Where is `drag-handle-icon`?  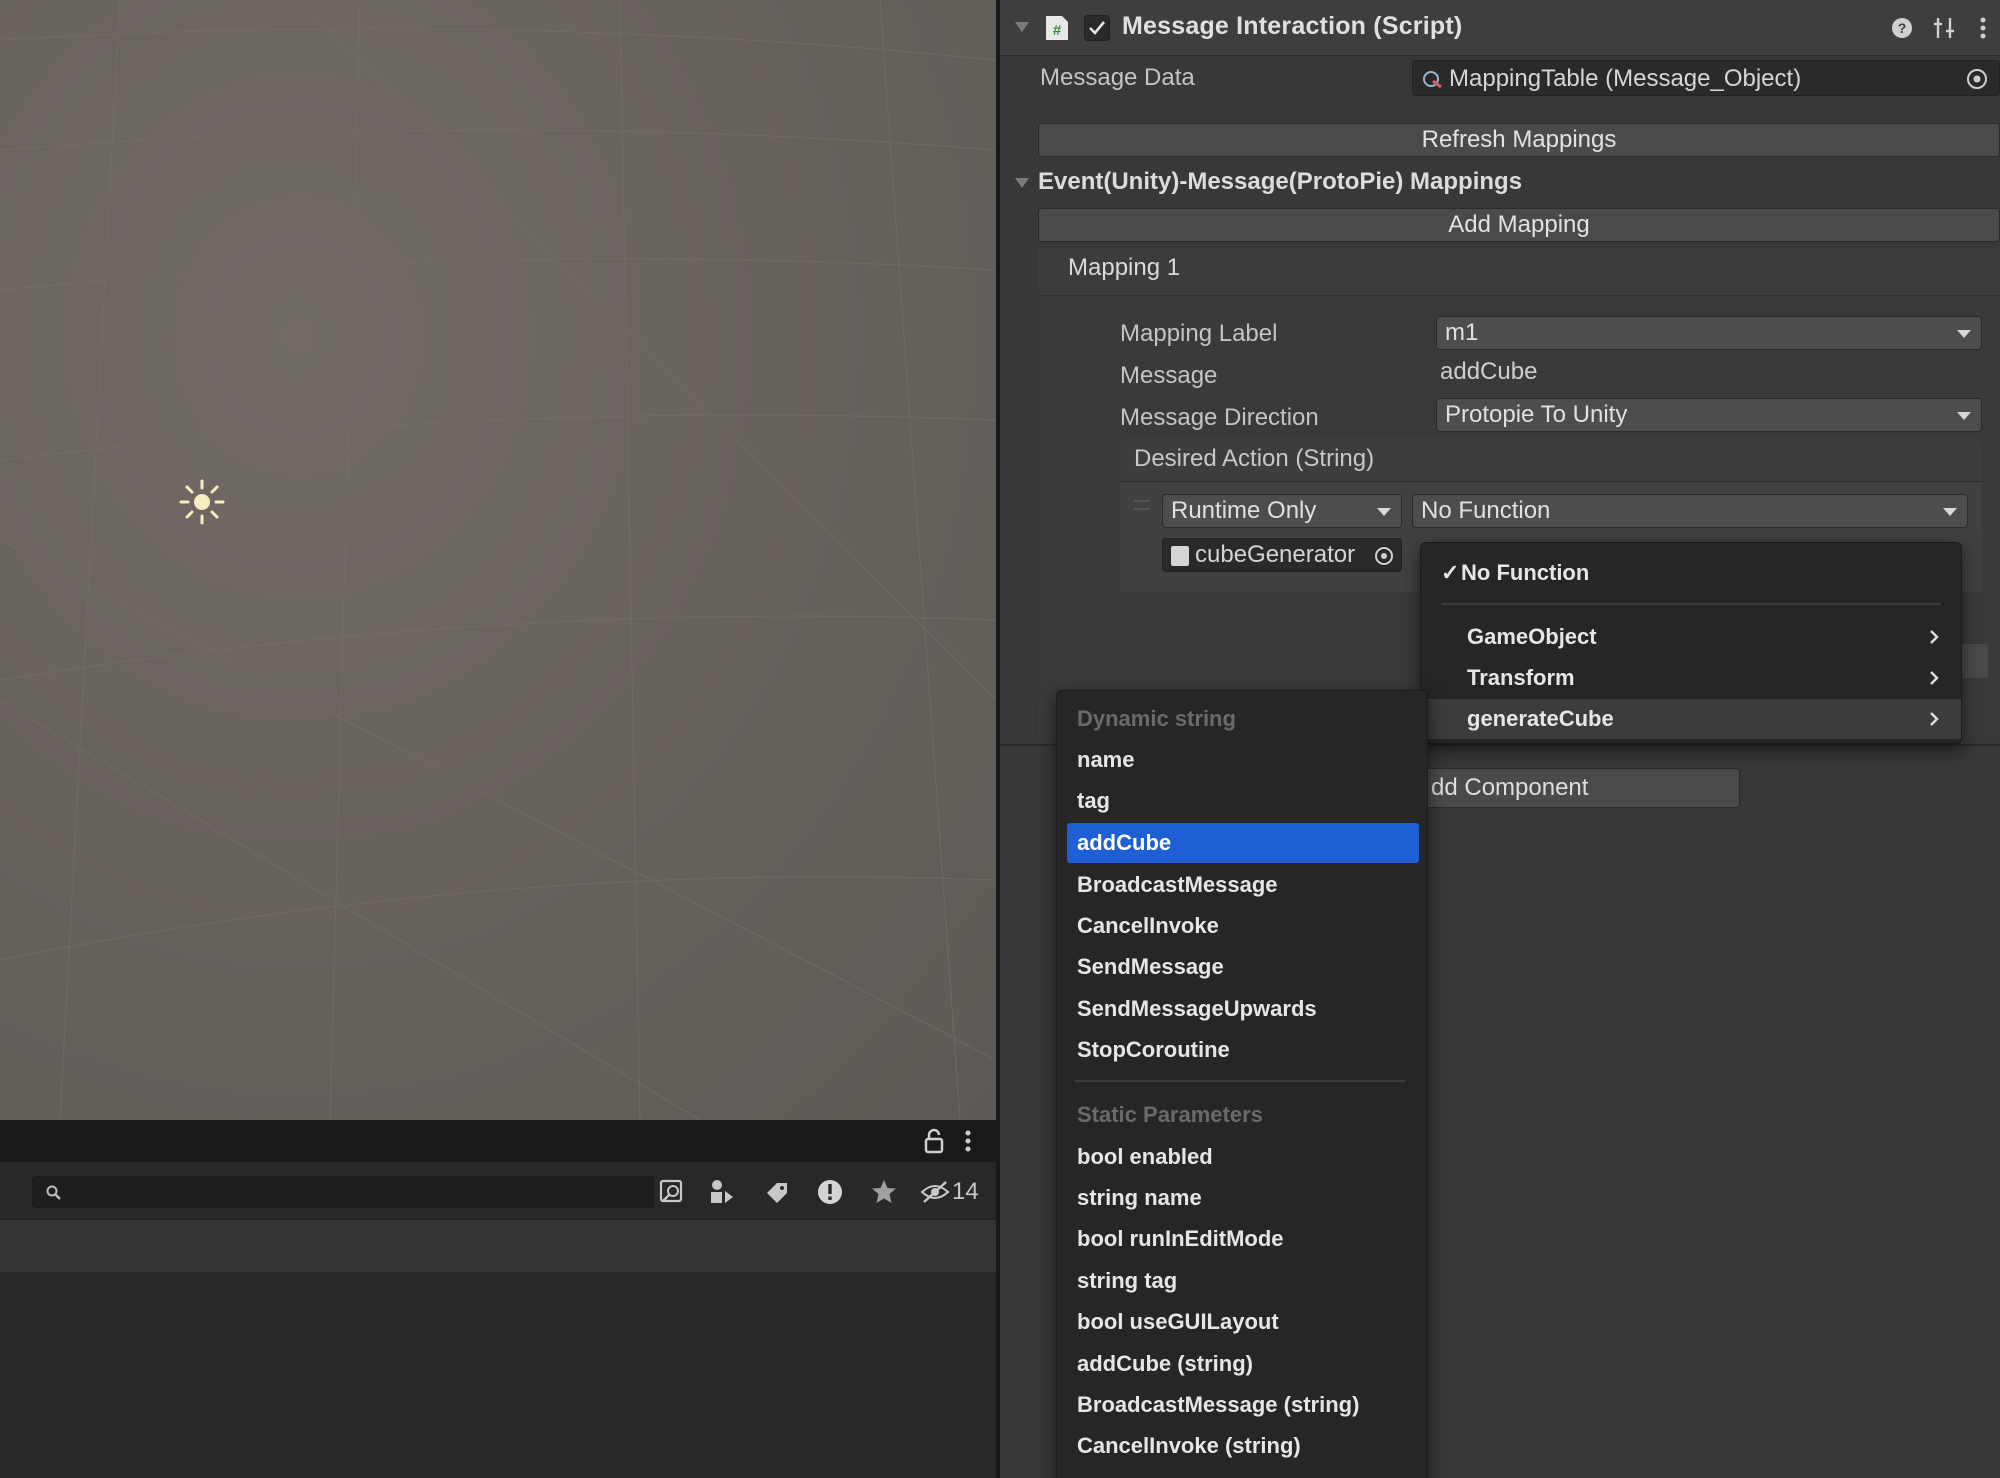
drag-handle-icon is located at coordinates (1142, 505).